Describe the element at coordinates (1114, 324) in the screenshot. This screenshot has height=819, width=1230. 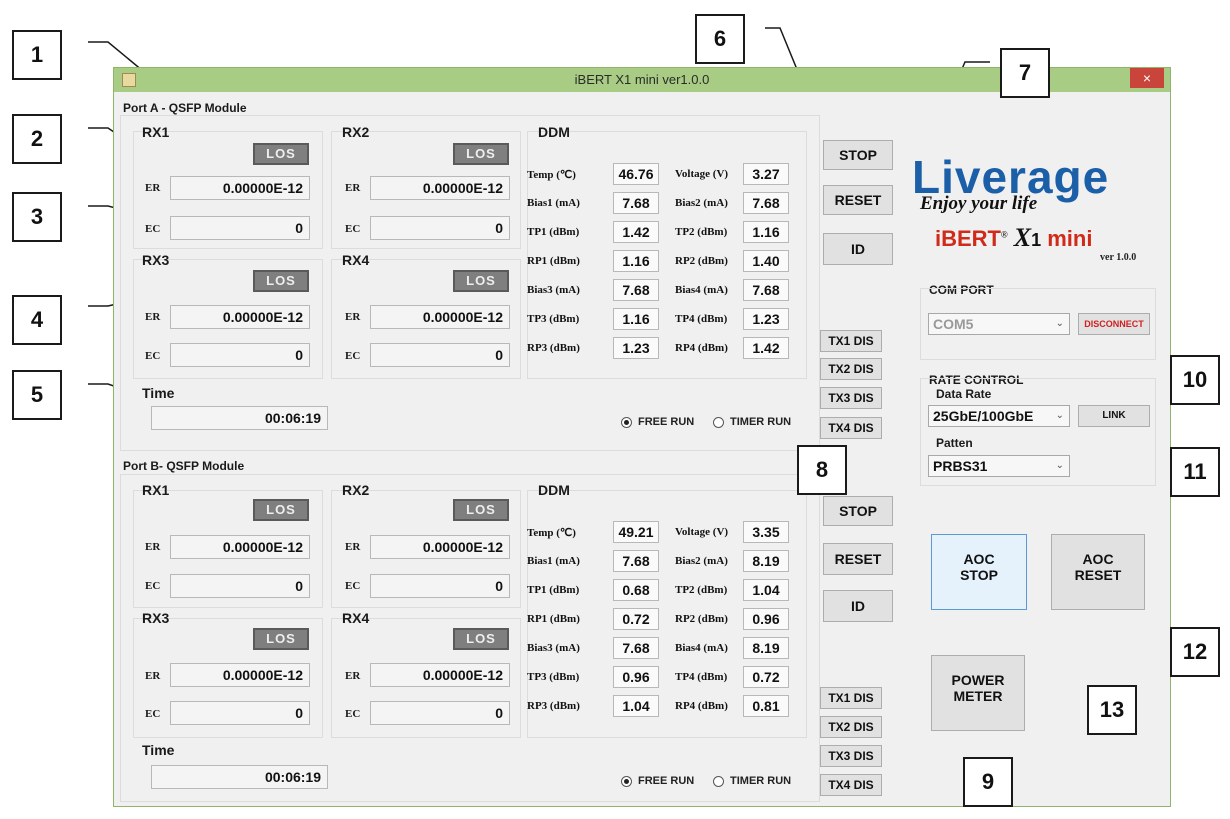
I see `disconnect-button: DISCONNECT` at that location.